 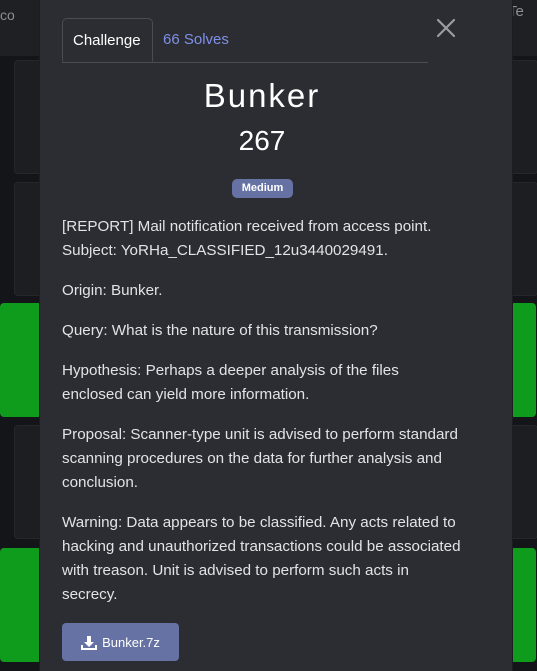 I want to click on background-nav-link: co, so click(x=7, y=15).